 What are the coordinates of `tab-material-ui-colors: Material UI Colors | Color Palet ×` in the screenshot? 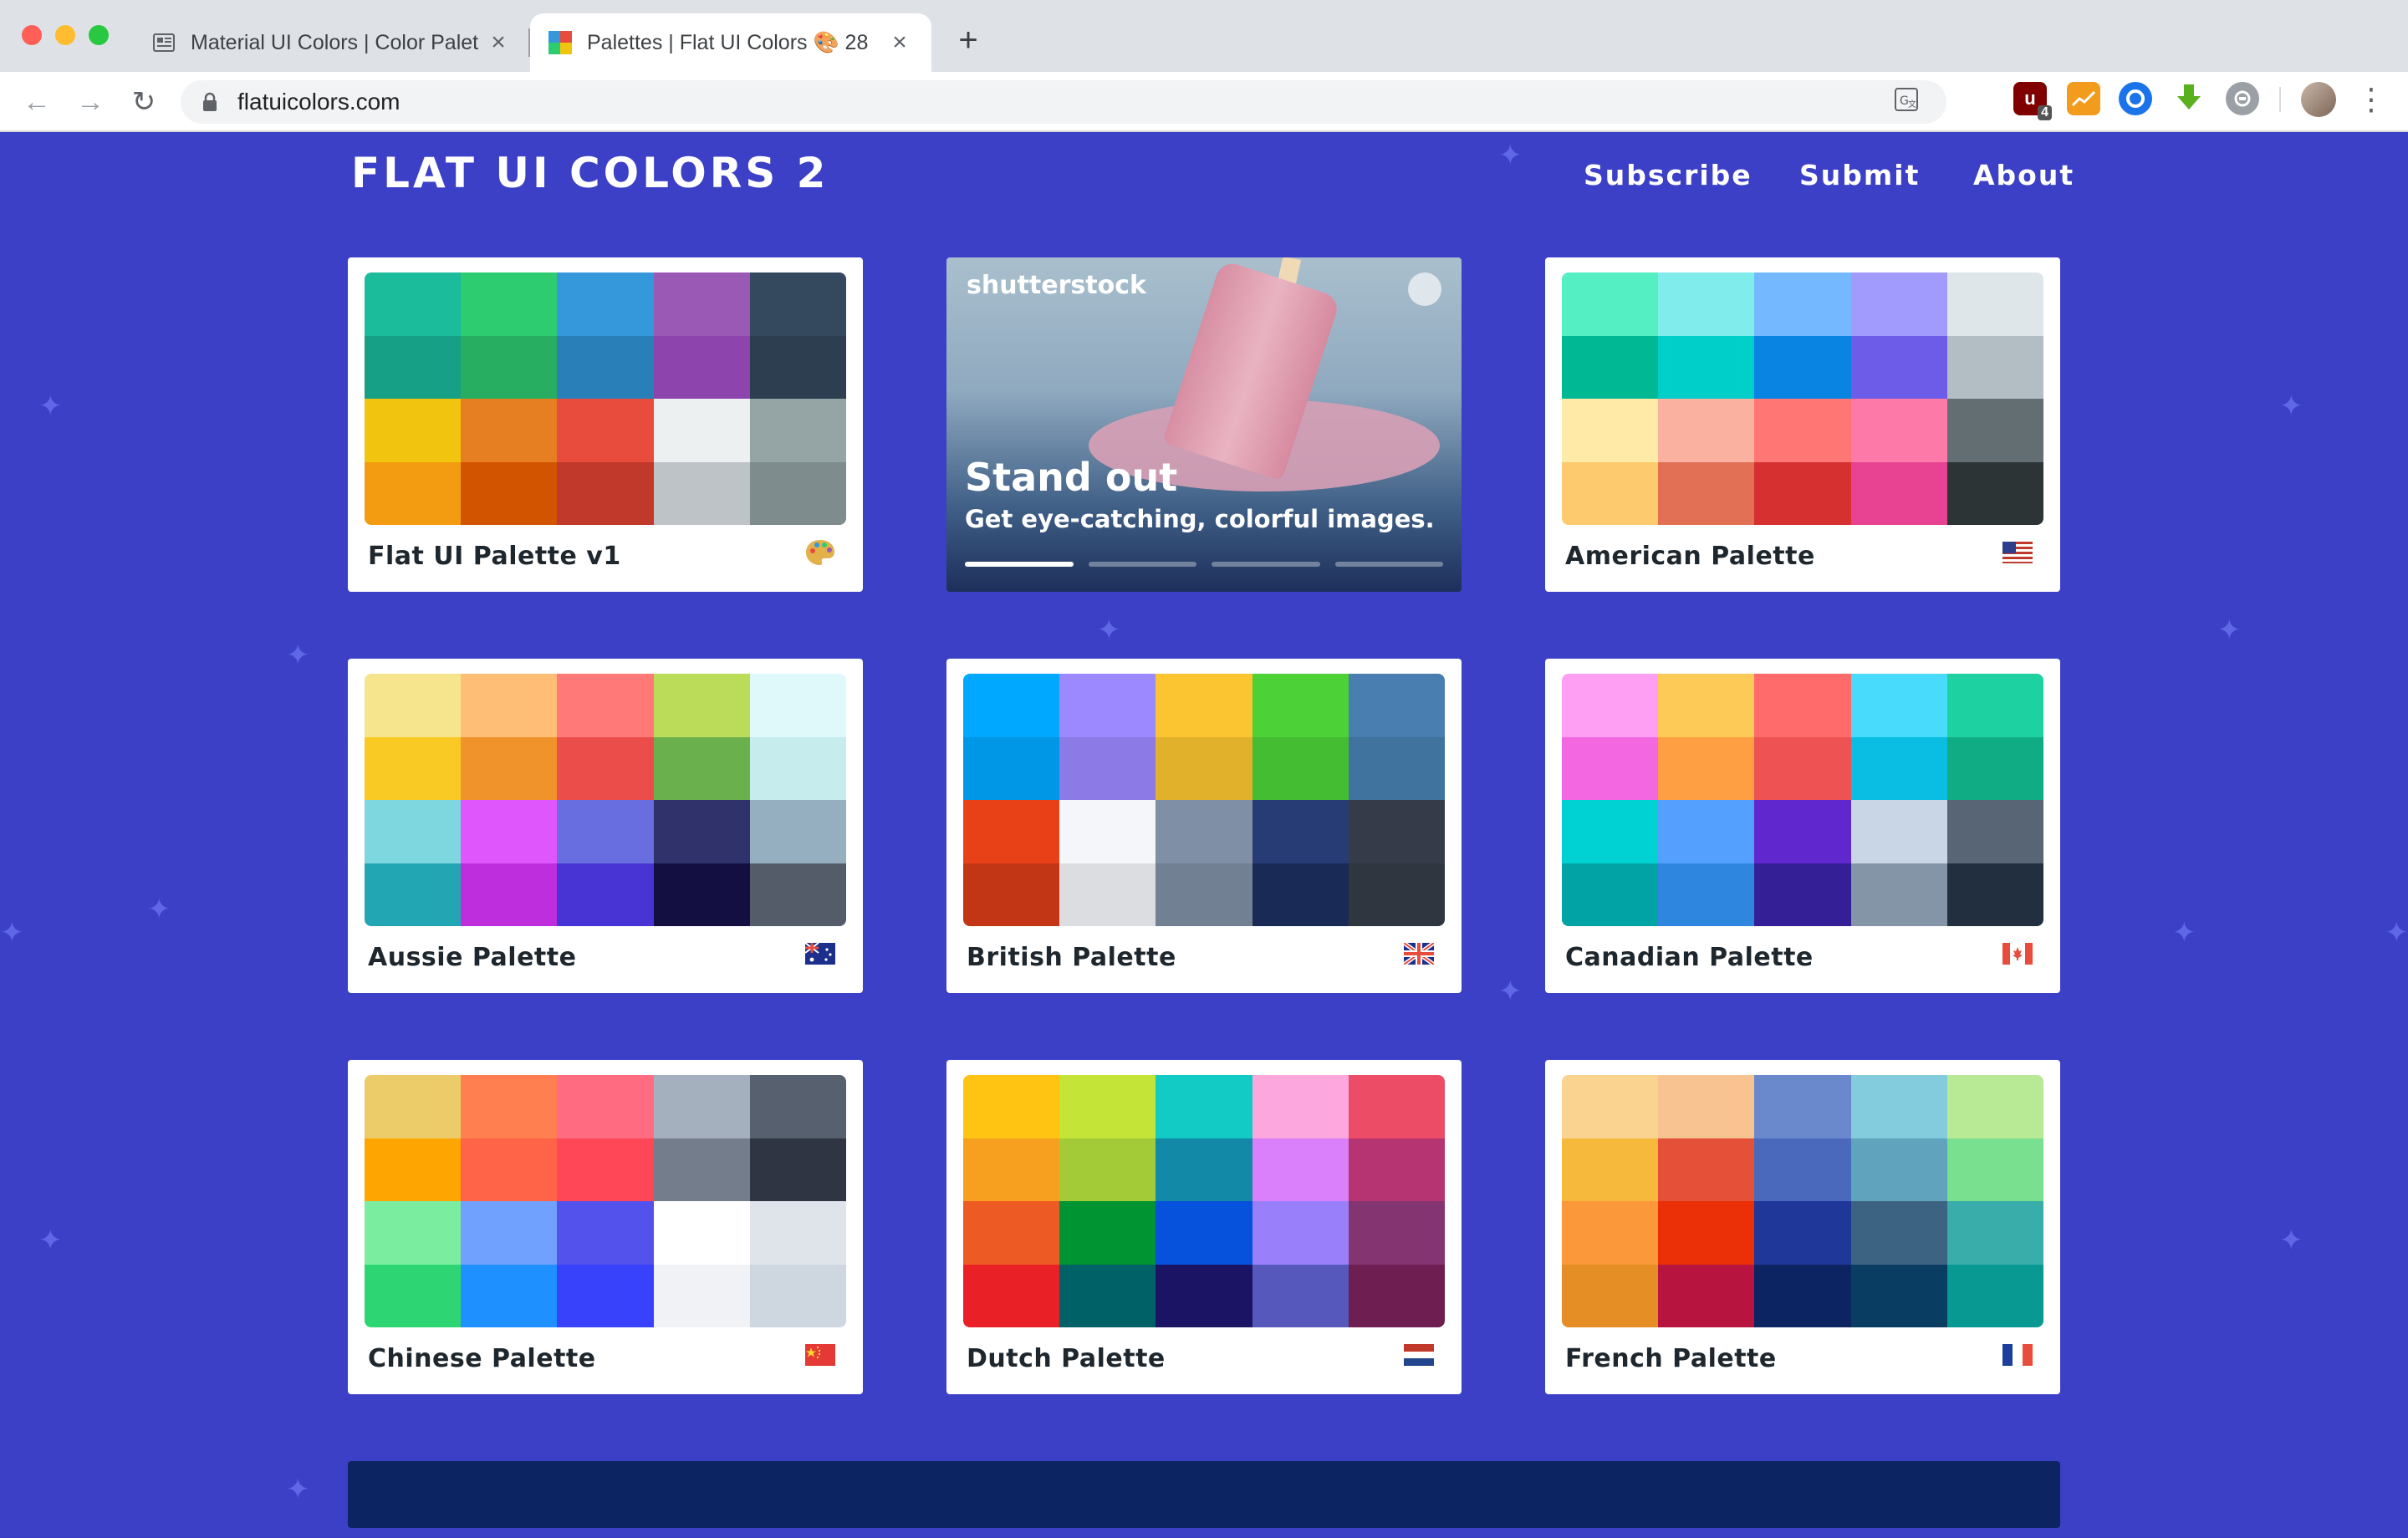 It's located at (332, 43).